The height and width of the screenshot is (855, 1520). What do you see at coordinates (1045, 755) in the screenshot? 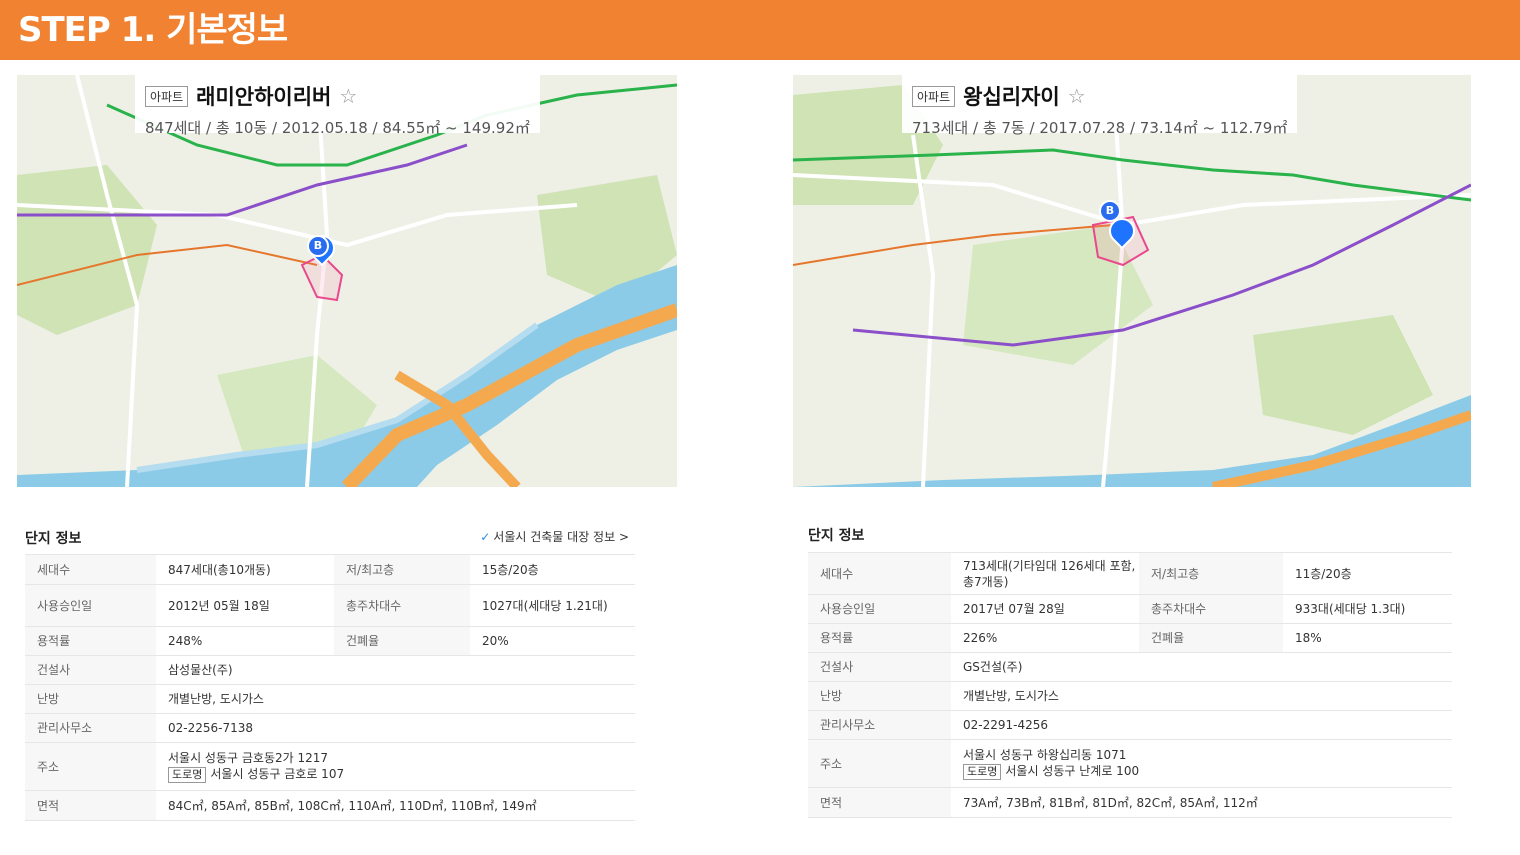
I see `lot-address: 서울시 성동구 하왕십리동 1071` at bounding box center [1045, 755].